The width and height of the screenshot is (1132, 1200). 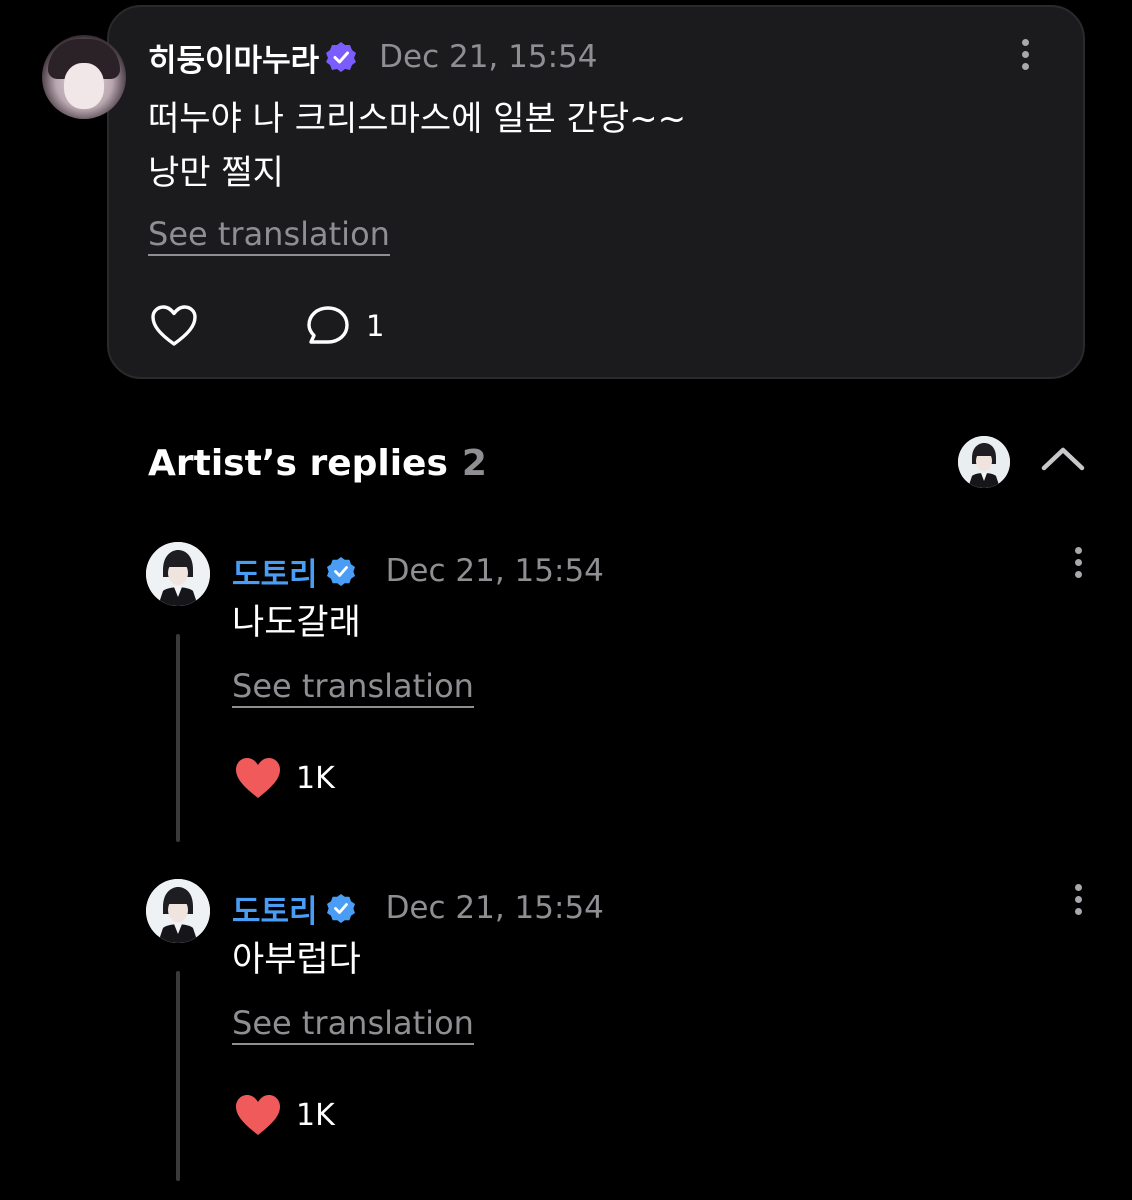 What do you see at coordinates (417, 146) in the screenshot?
I see `post-body: 떠누야 나 크리스마스에 일본 간당~~ 낭만 쩔지` at bounding box center [417, 146].